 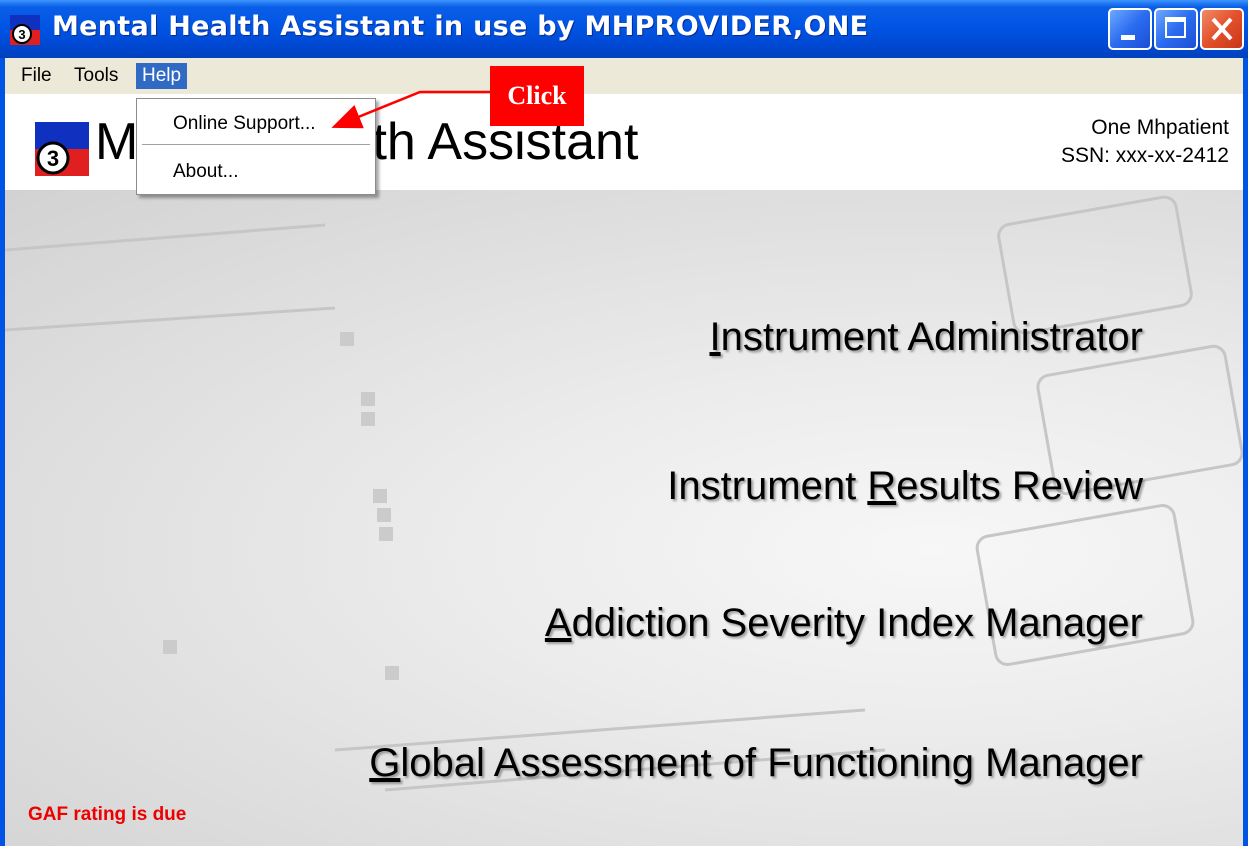 I want to click on patient-info: One Mhpatient SSN: xxx-xx-2412, so click(x=1145, y=142).